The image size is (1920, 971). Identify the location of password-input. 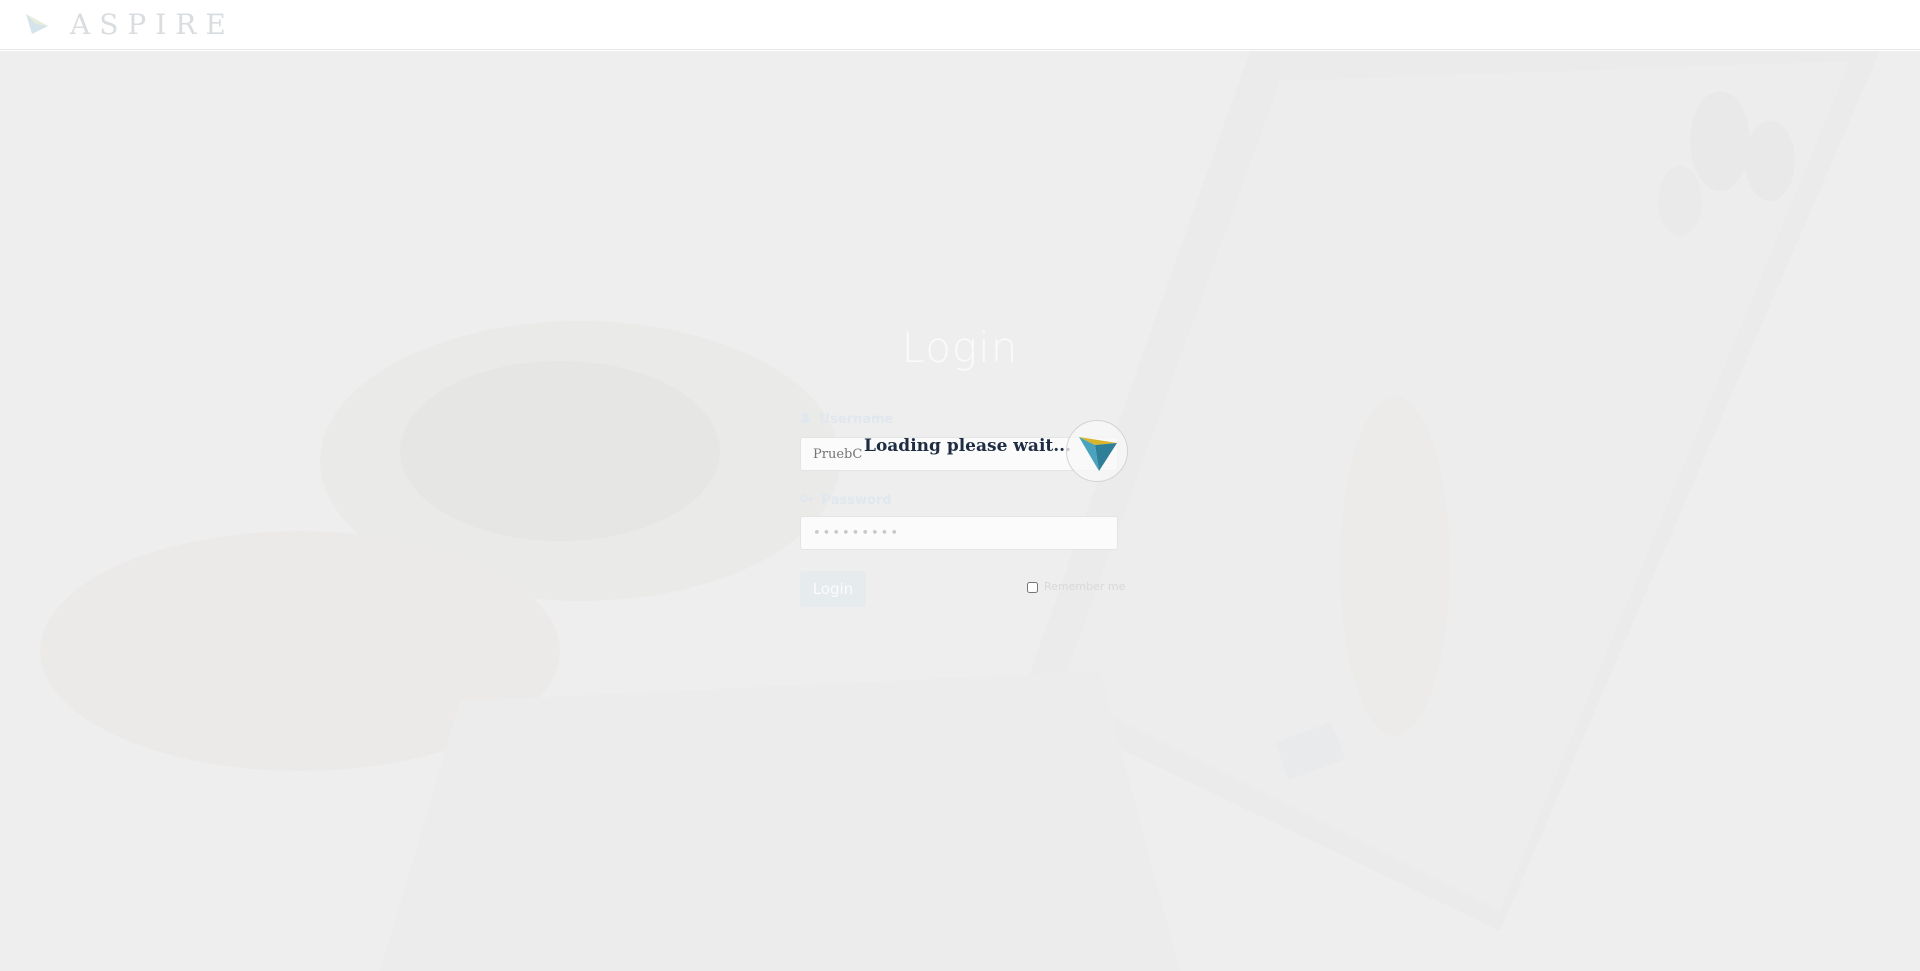
(959, 533).